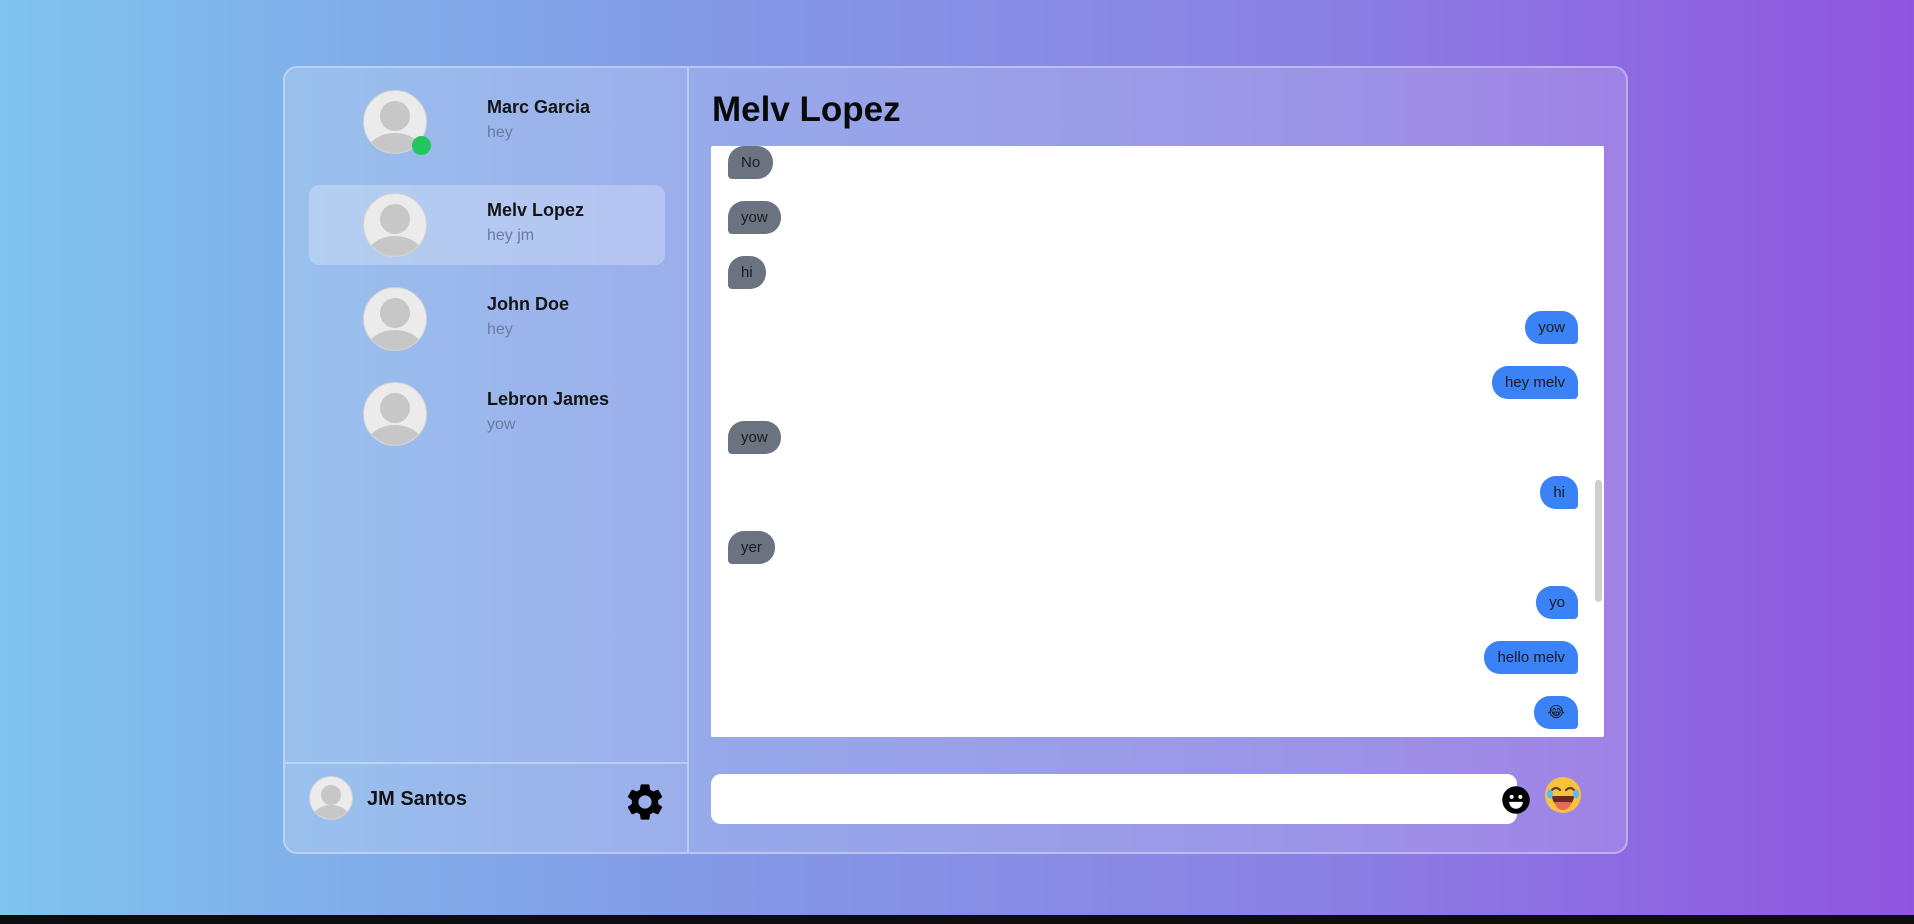  Describe the element at coordinates (1534, 382) in the screenshot. I see `message-sent: hey melv` at that location.